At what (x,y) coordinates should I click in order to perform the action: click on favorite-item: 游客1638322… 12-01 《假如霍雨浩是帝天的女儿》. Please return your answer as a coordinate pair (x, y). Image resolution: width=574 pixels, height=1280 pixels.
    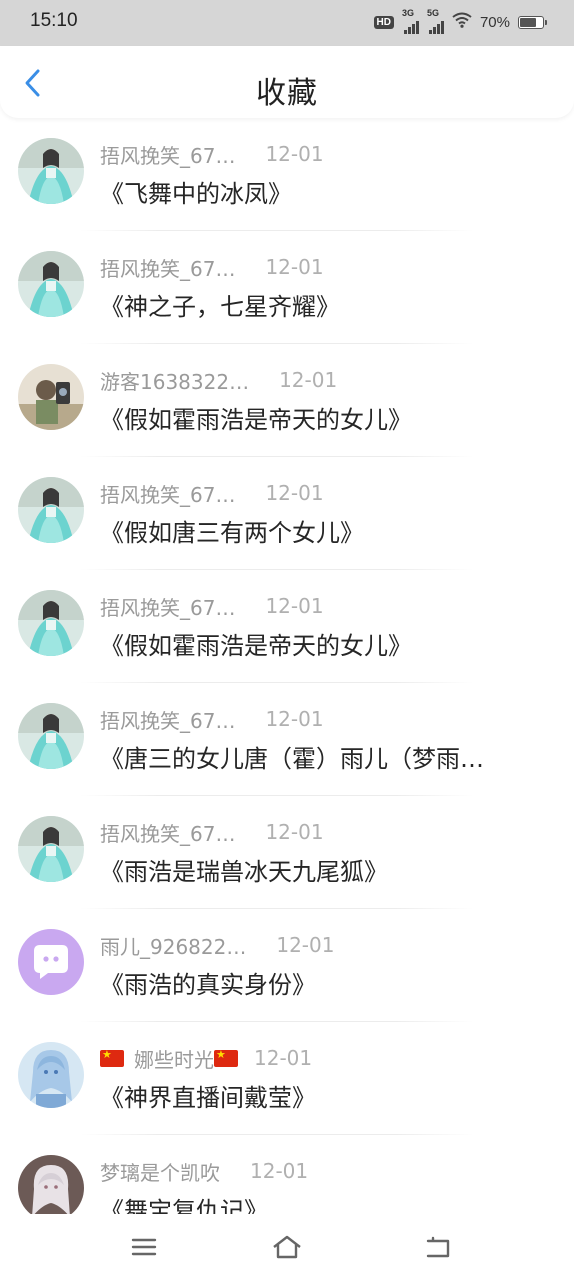
    Looking at the image, I should click on (287, 400).